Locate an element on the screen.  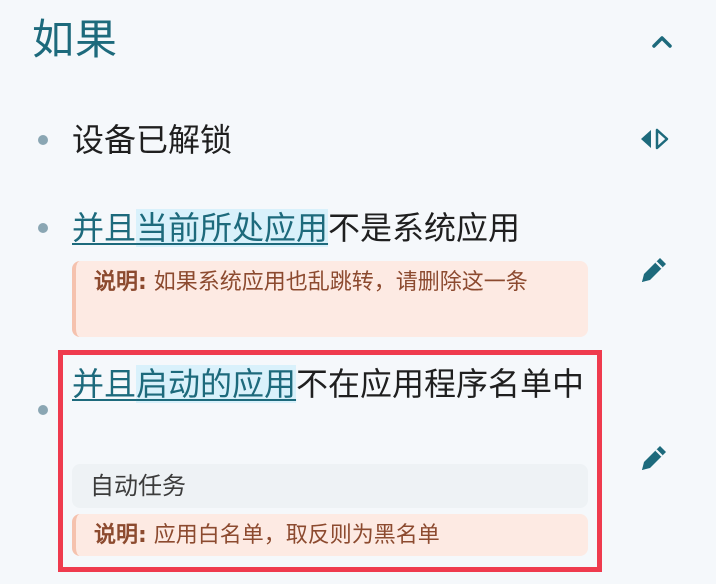
condition-link: 并且当前所处应用 is located at coordinates (200, 228).